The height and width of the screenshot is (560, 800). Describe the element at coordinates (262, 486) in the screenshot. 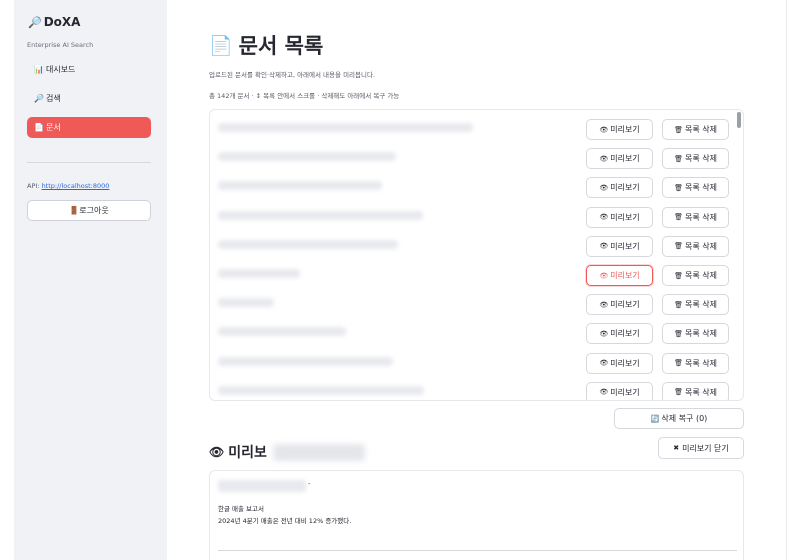

I see `redacted-file-header` at that location.